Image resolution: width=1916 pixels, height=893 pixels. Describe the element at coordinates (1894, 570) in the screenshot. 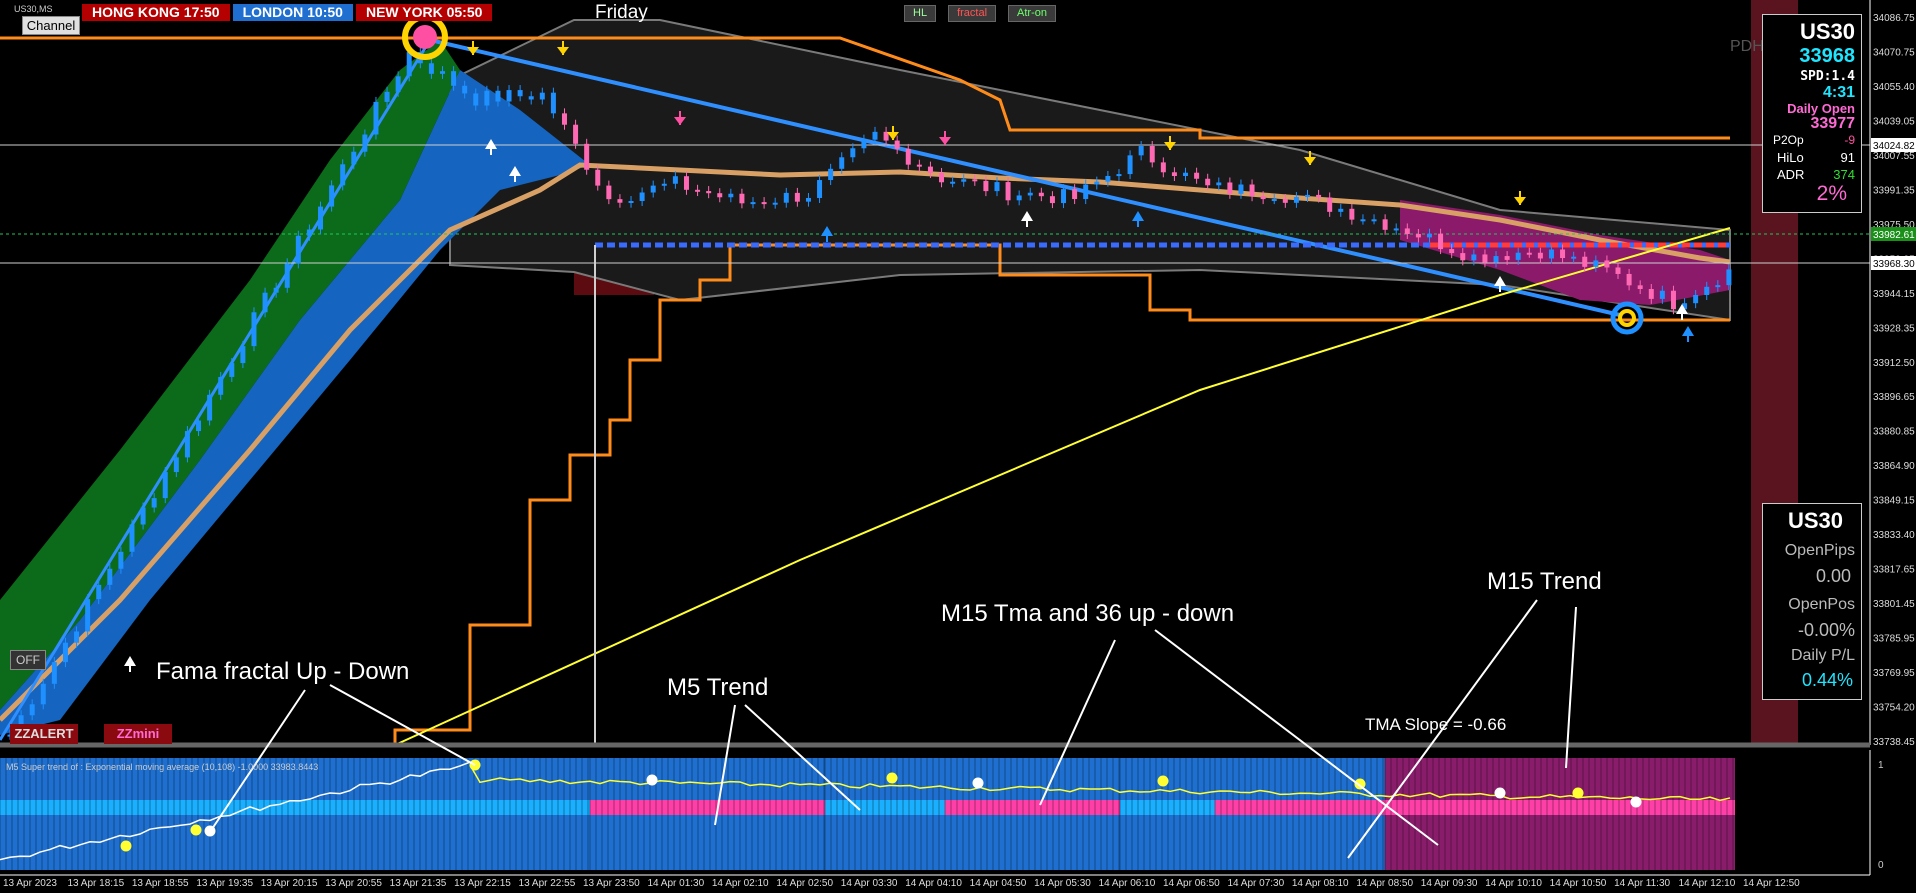

I see `price-tick: 33817.65` at that location.